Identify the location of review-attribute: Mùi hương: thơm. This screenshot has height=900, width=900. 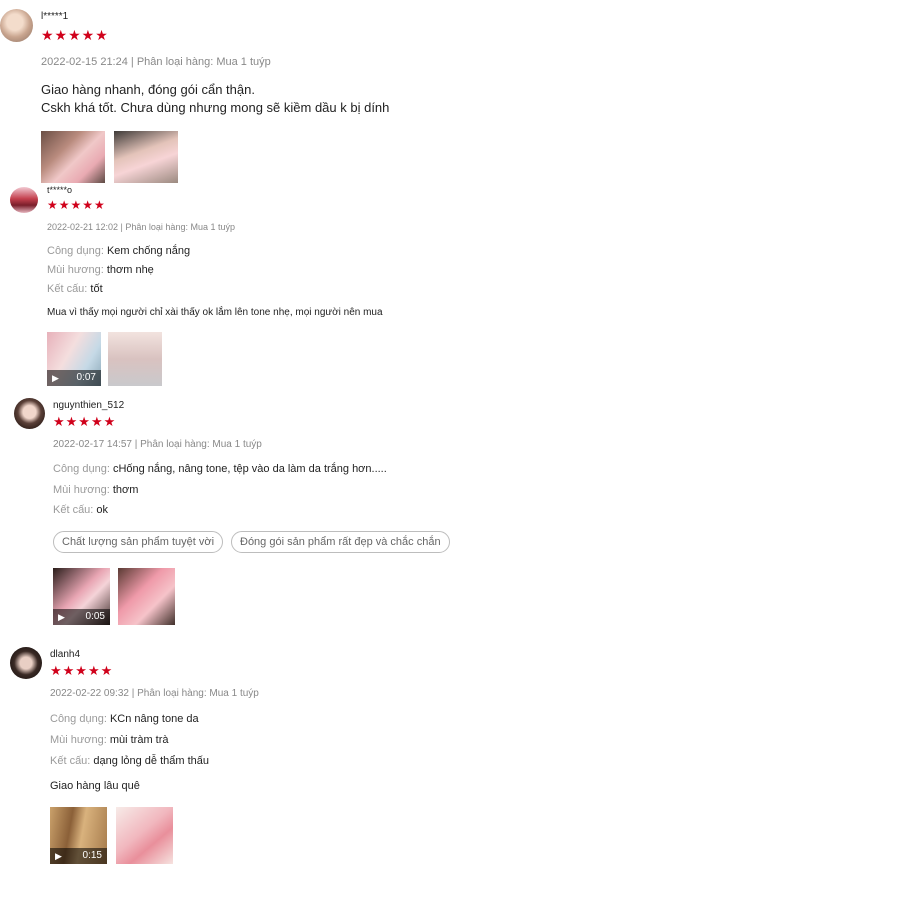
(95, 490).